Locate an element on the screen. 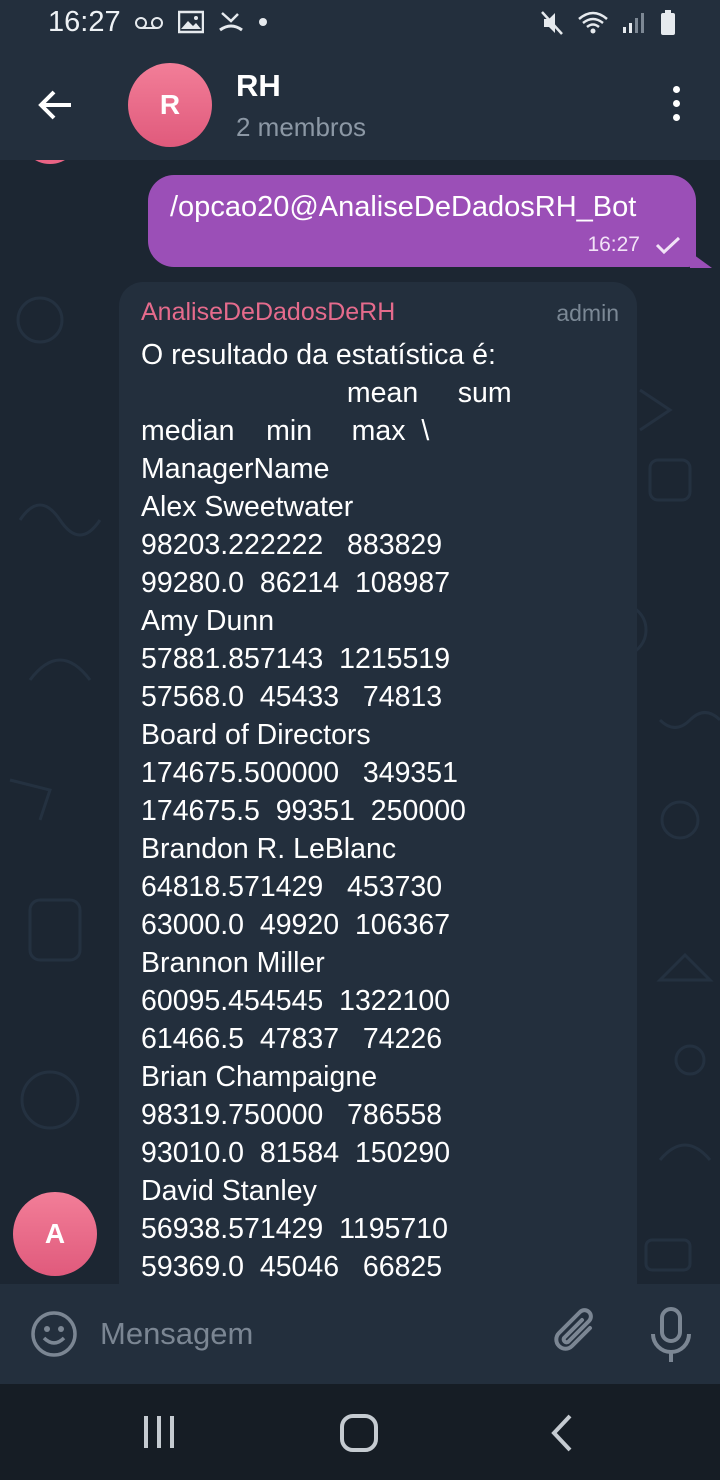 This screenshot has width=720, height=1480. home-icon is located at coordinates (359, 1433).